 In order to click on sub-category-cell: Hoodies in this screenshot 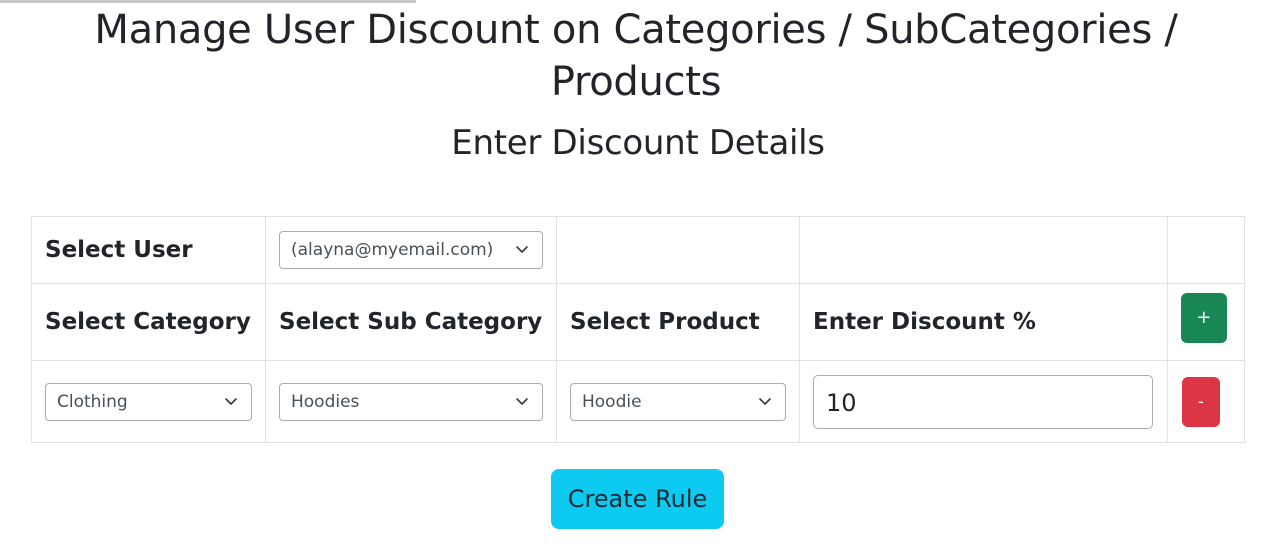, I will do `click(411, 401)`.